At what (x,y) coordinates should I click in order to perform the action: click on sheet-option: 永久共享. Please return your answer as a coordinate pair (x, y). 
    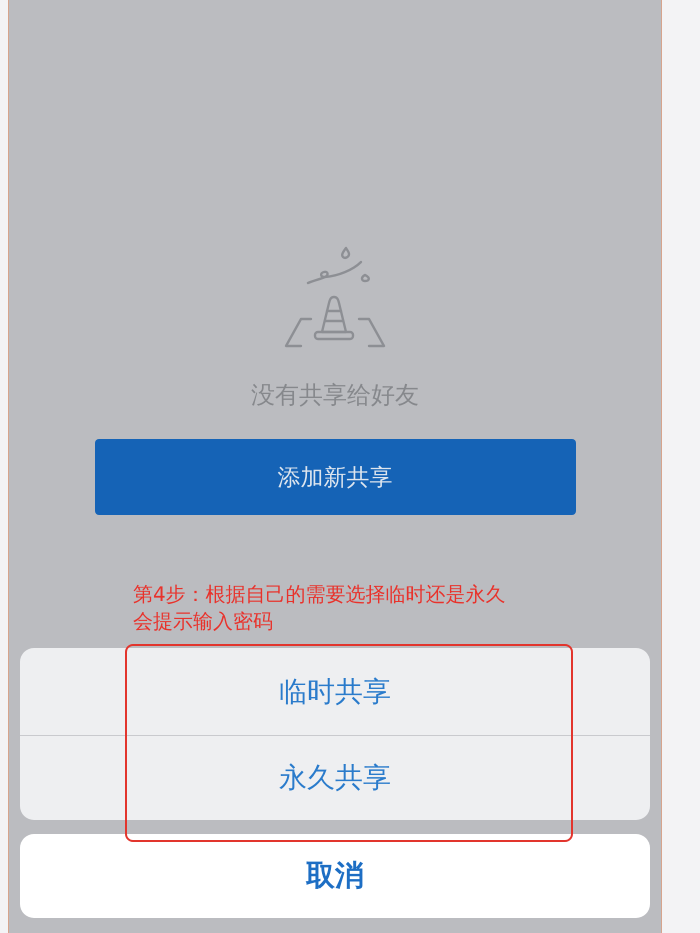
    Looking at the image, I should click on (335, 777).